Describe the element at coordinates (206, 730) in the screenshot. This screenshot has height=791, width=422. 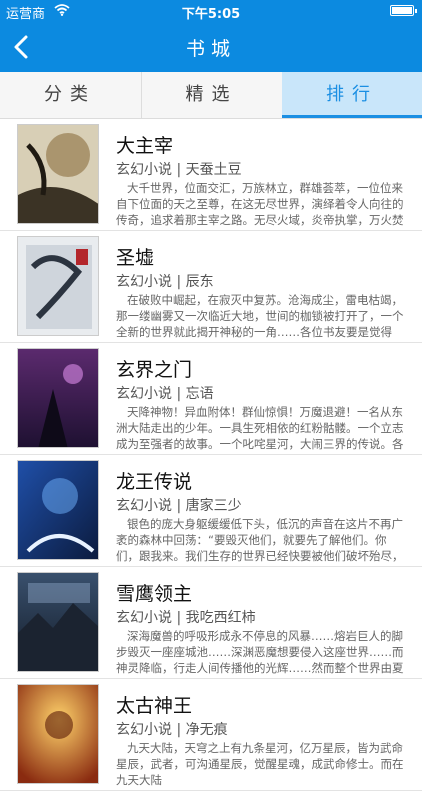
I see `book-author: 净无痕` at that location.